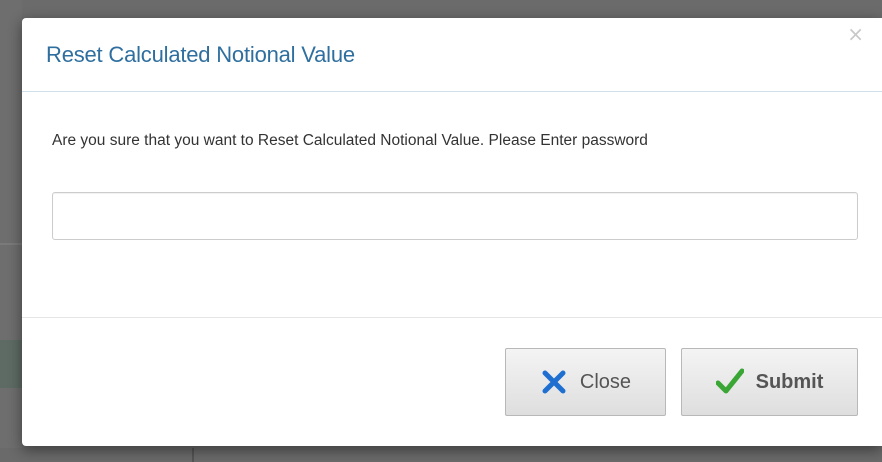 This screenshot has width=882, height=462. Describe the element at coordinates (11, 231) in the screenshot. I see `backdrop-left-panel` at that location.